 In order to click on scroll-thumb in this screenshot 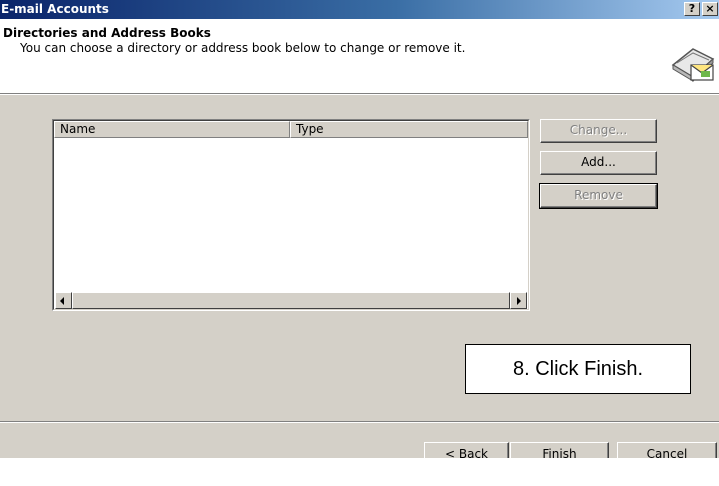, I will do `click(291, 300)`.